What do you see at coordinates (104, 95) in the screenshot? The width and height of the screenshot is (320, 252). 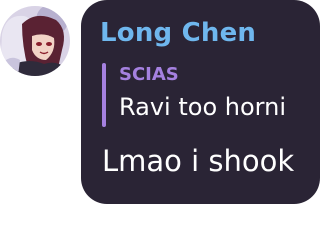 I see `reply-bar` at bounding box center [104, 95].